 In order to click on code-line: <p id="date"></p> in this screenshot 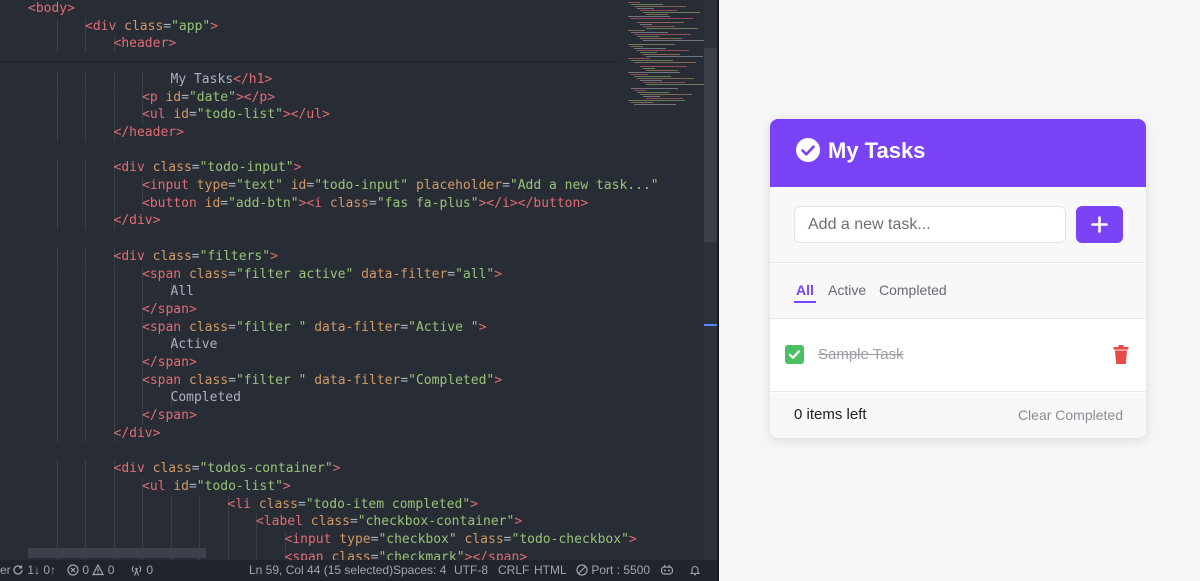, I will do `click(208, 98)`.